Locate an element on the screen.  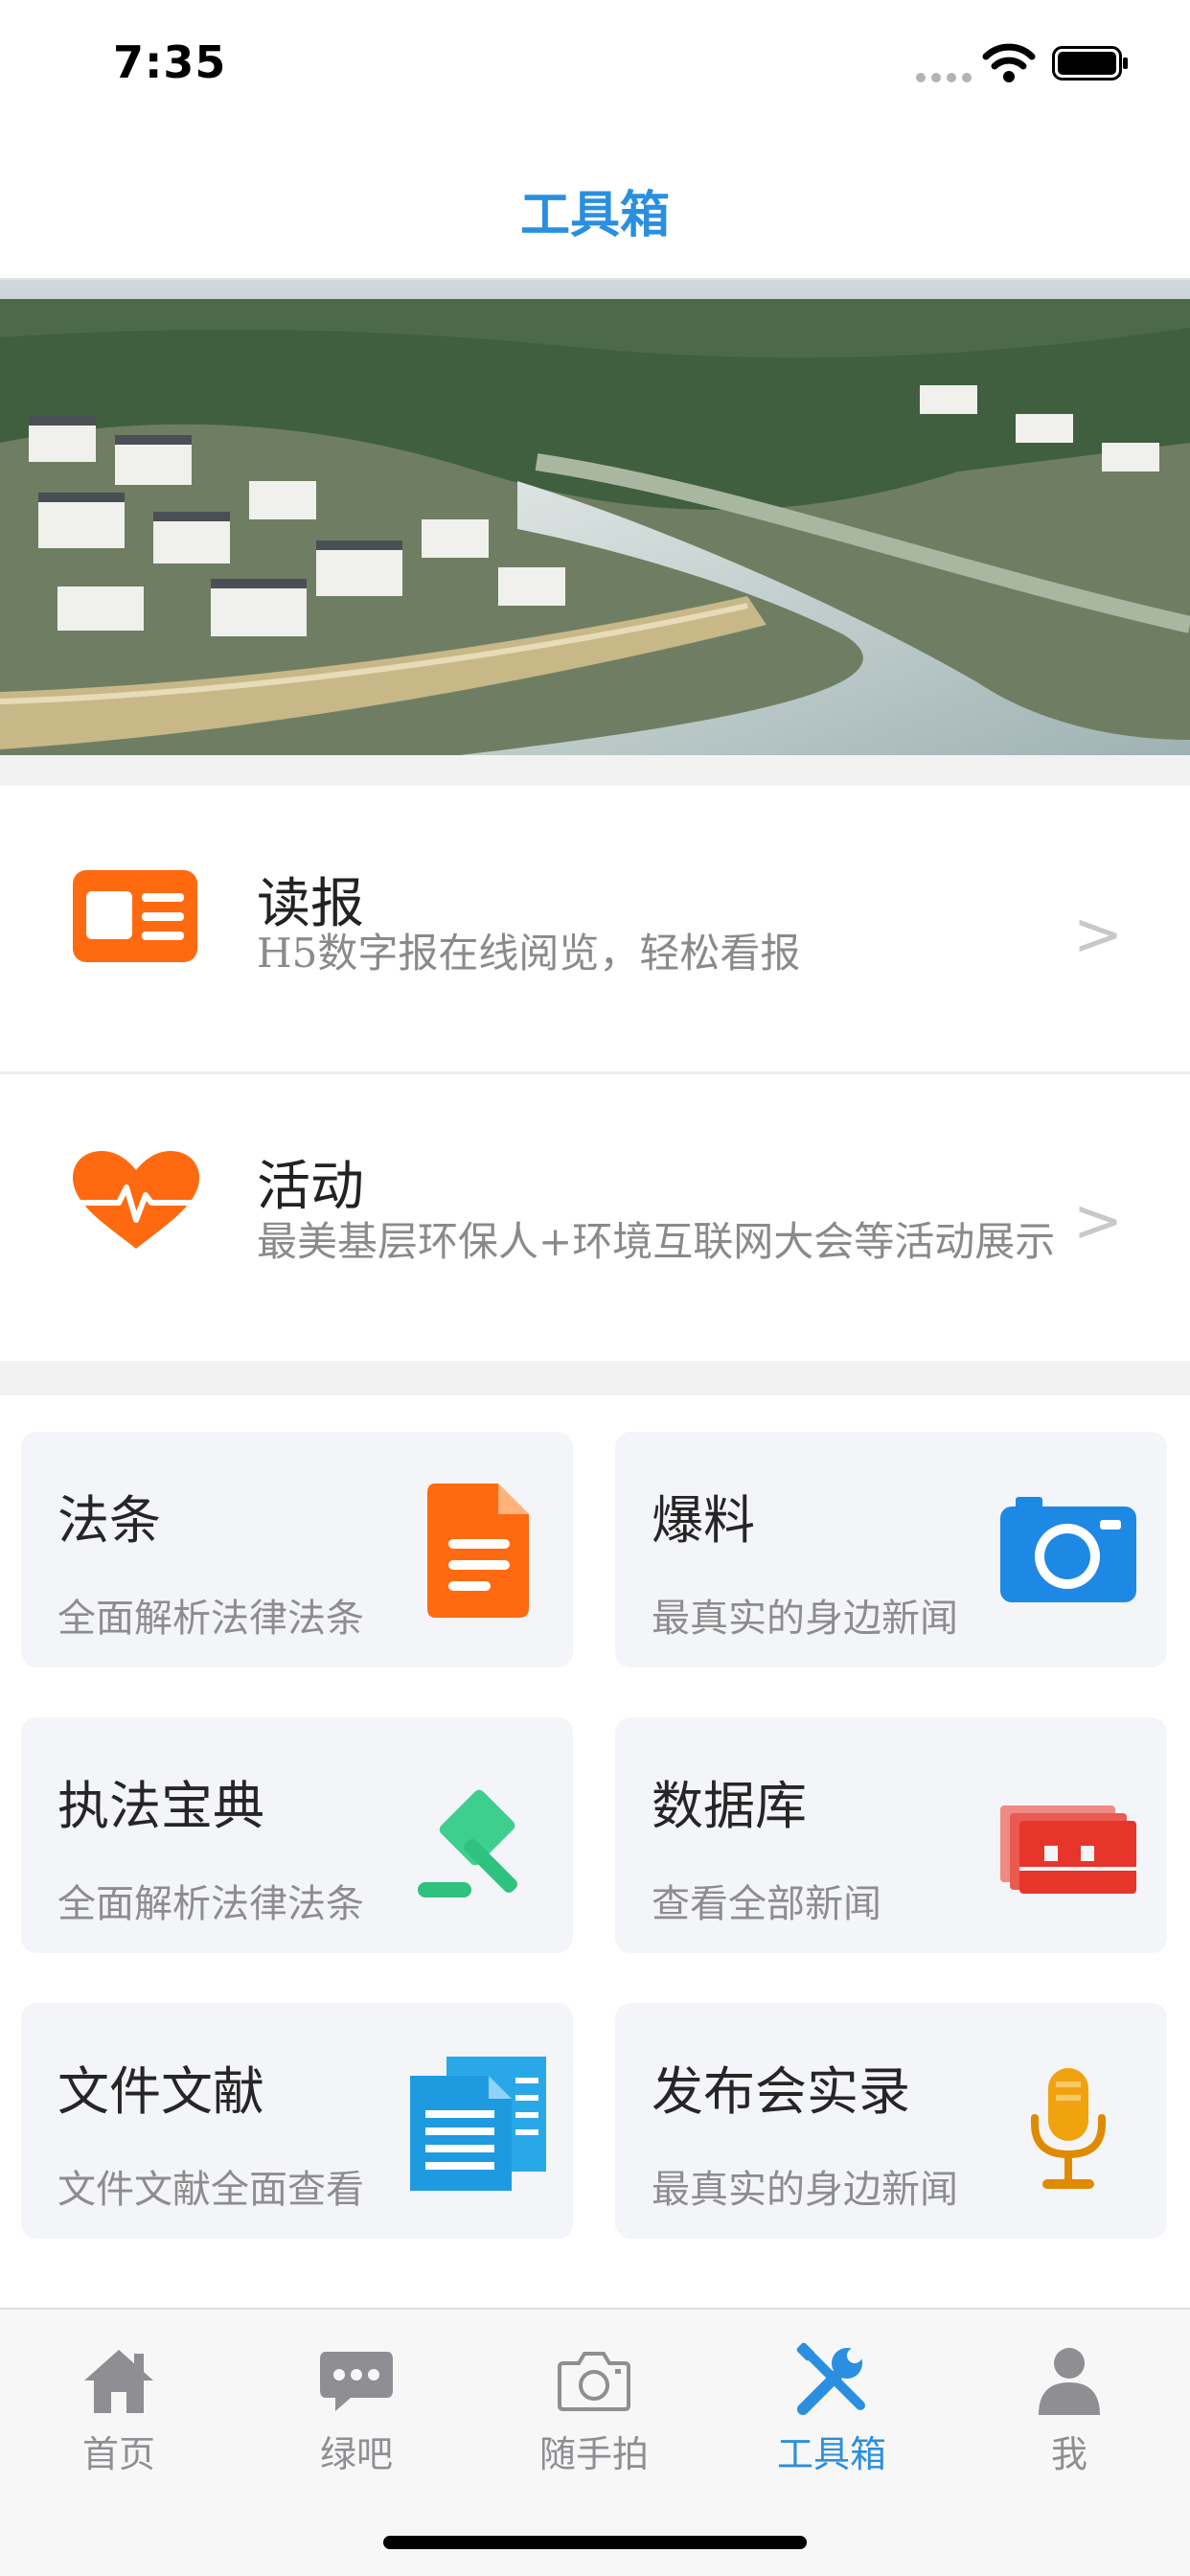
tool-card-enforcement: 执法宝典 全面解析法律法条 is located at coordinates (297, 1835).